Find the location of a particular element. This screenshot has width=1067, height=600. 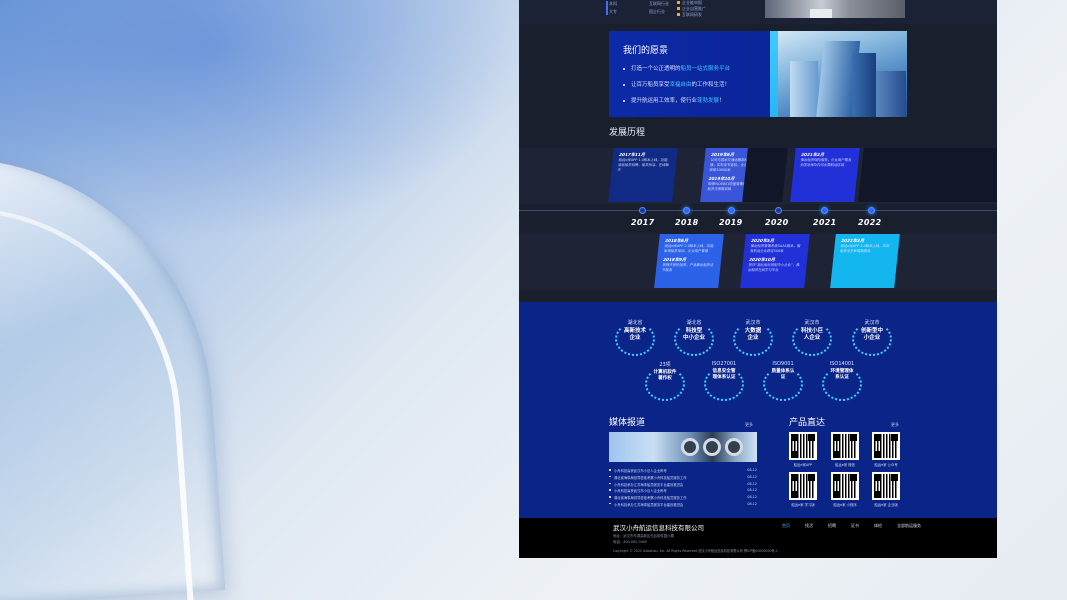

footer-nav: 首页 找活 招聘 证书 体检 全部航运服务 is located at coordinates (851, 526).